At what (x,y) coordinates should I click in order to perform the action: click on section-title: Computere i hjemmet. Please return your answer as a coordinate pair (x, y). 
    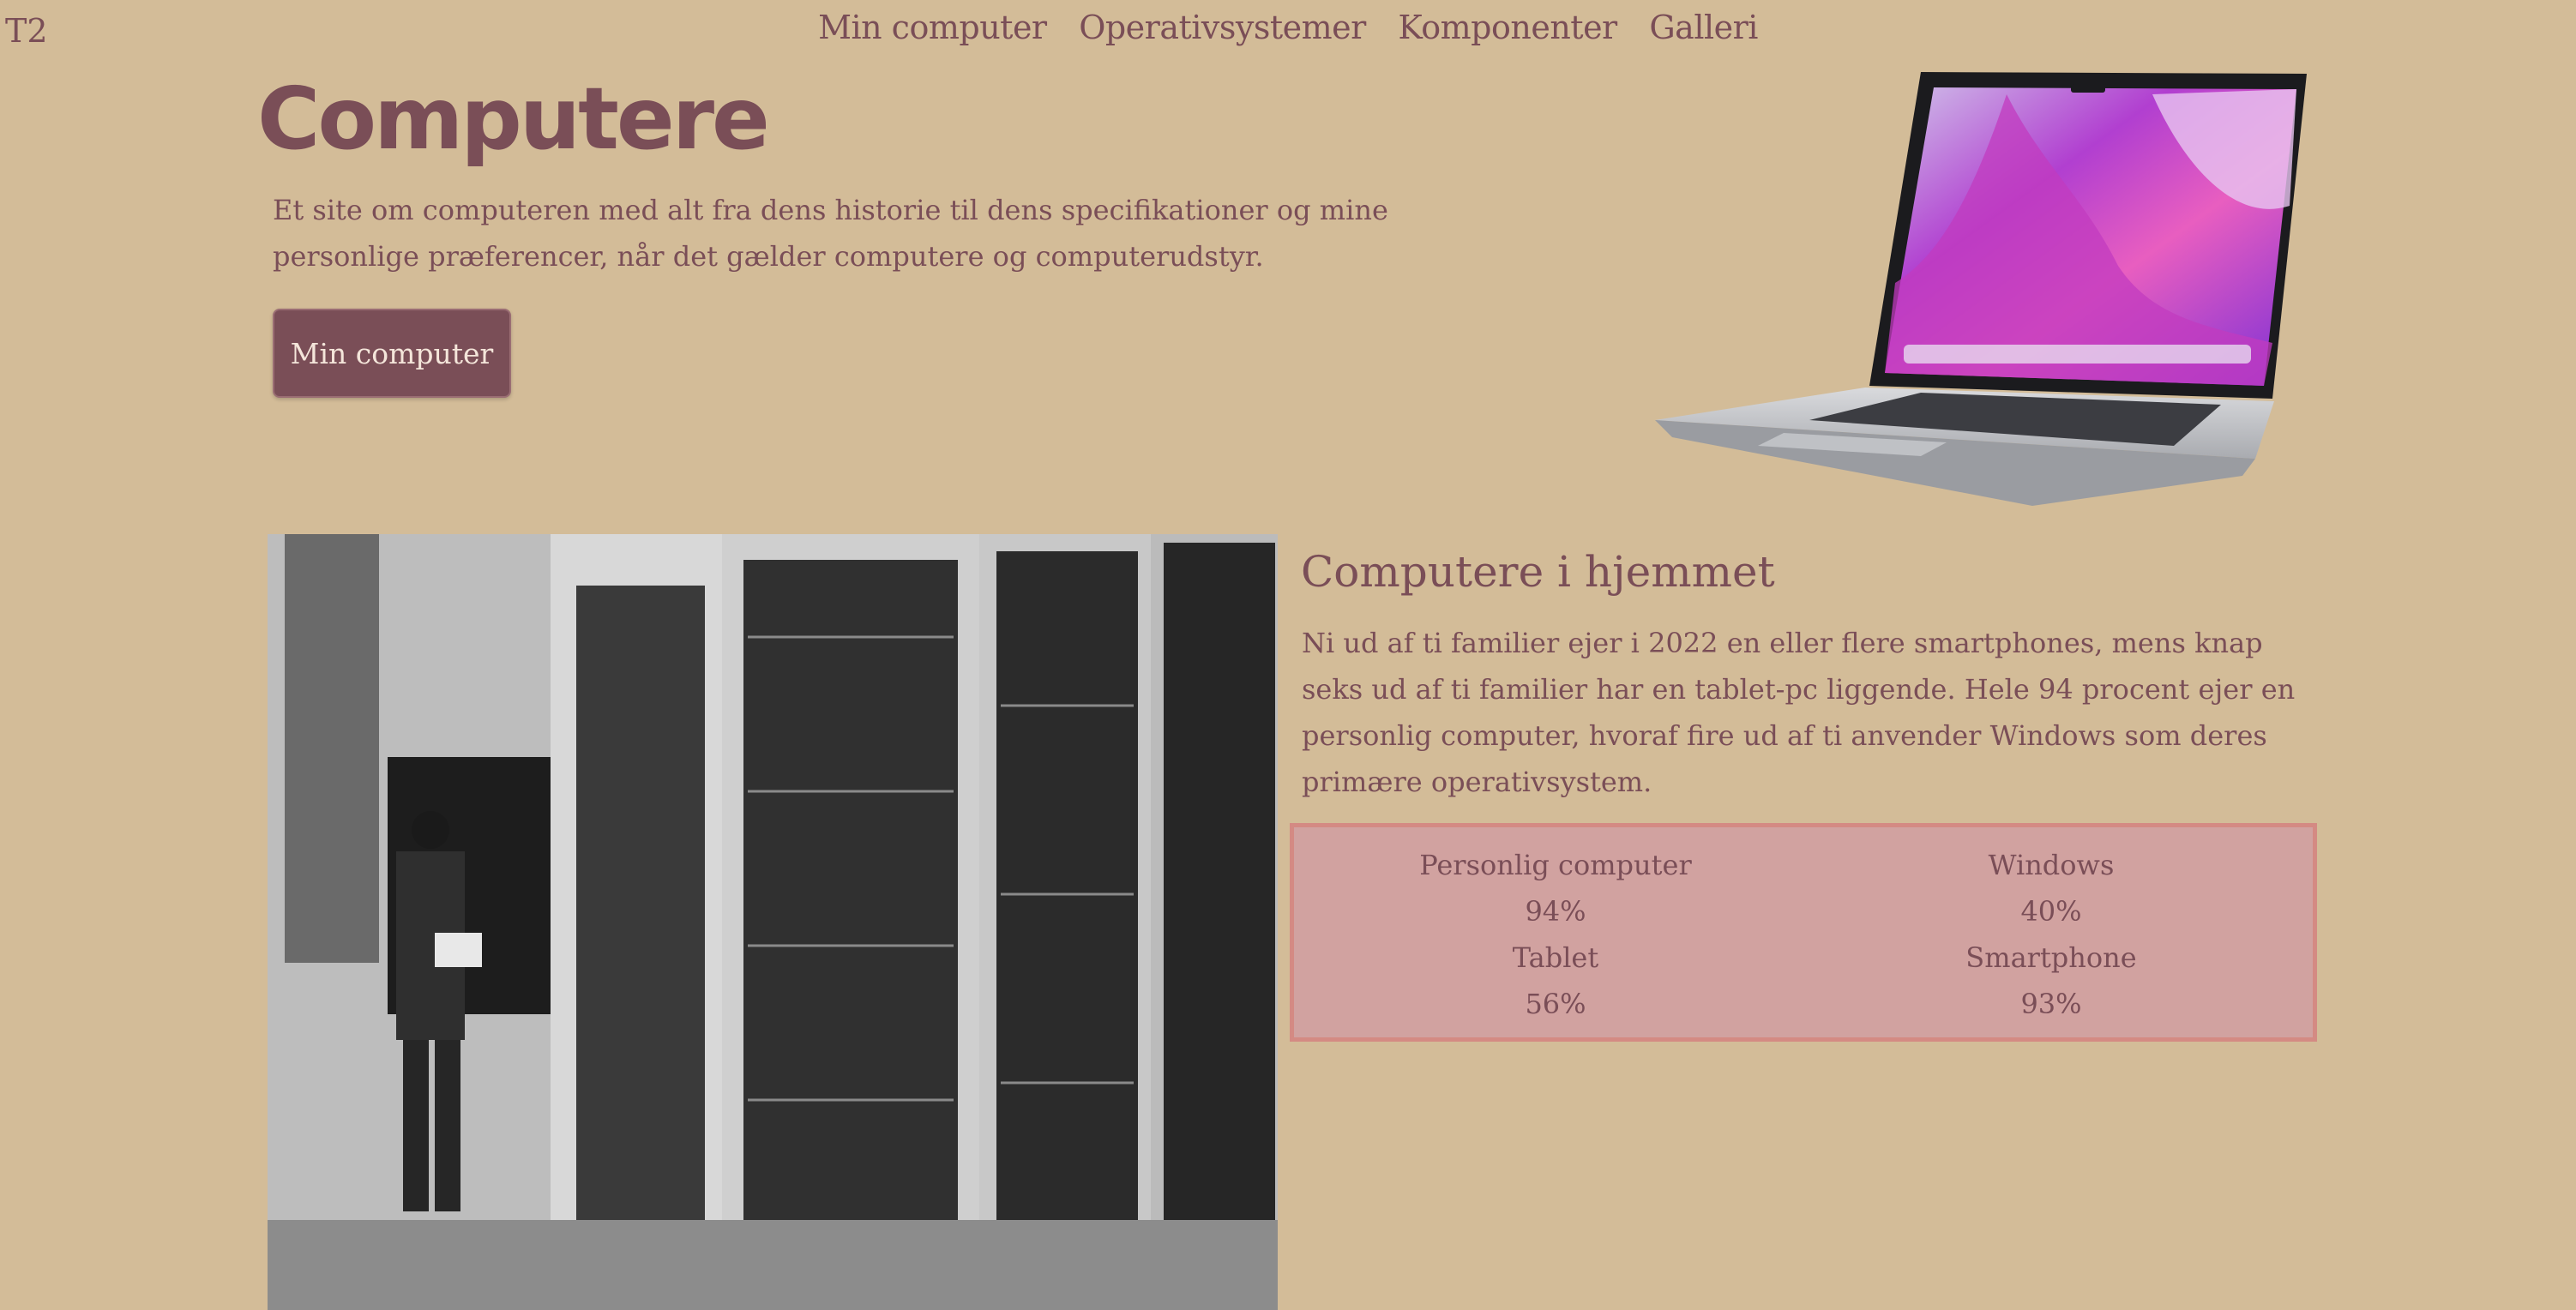
    Looking at the image, I should click on (1538, 572).